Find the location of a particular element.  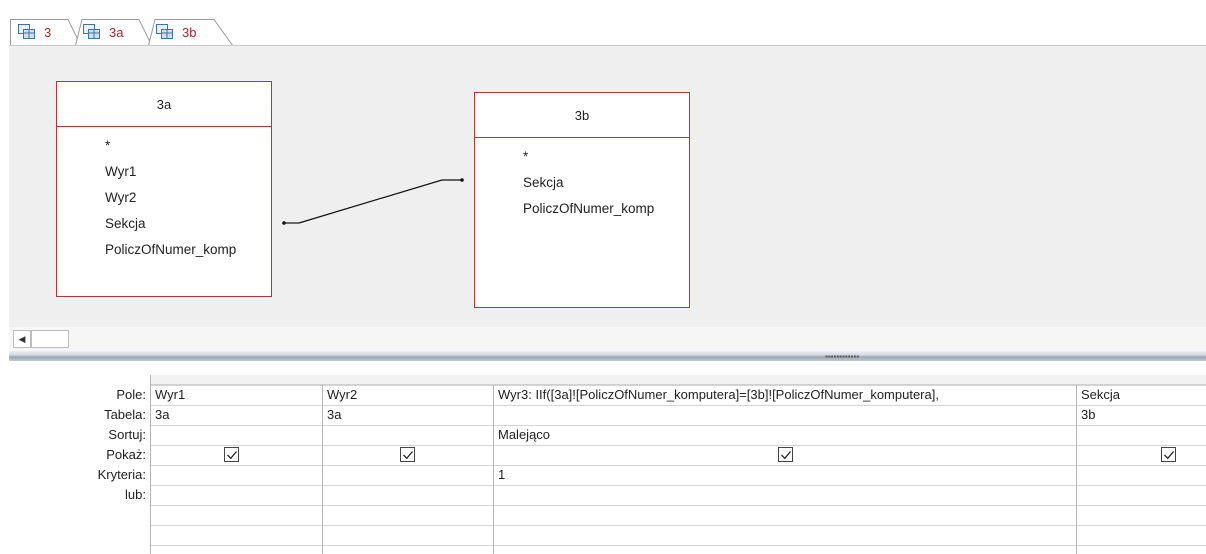

splitter-grip-icon: ▪▪▪▪▪▪▪▪▪▪▪▪ is located at coordinates (842, 356).